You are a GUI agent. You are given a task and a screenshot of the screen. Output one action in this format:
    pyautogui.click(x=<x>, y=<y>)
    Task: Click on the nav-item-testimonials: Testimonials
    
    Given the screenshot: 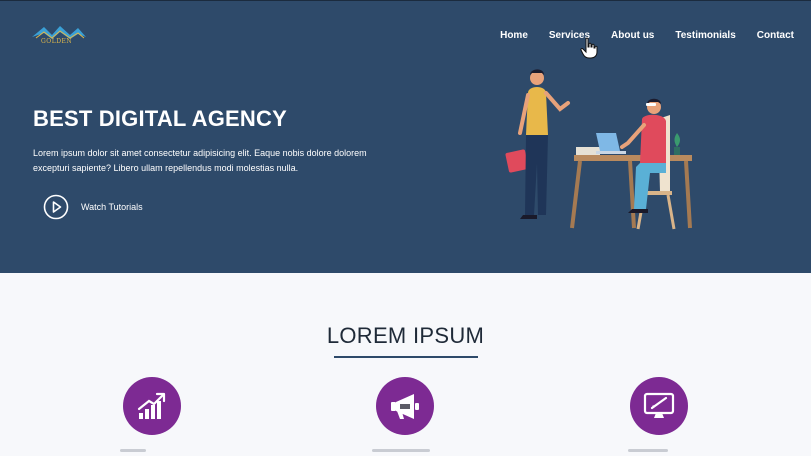 What is the action you would take?
    pyautogui.click(x=705, y=35)
    